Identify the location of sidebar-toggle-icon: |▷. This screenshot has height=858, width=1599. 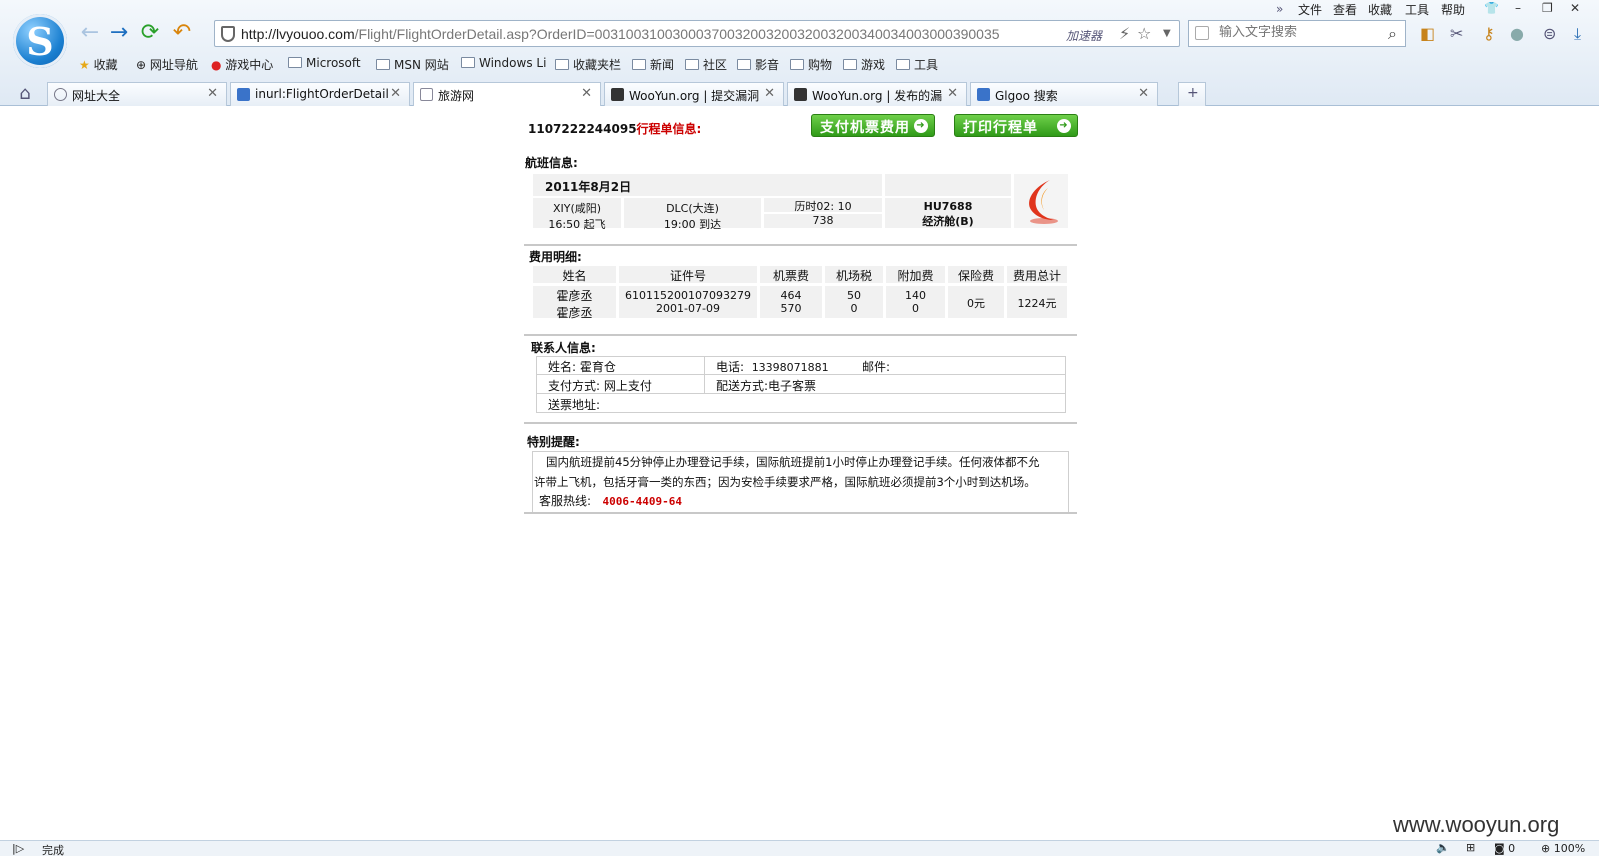
(18, 848).